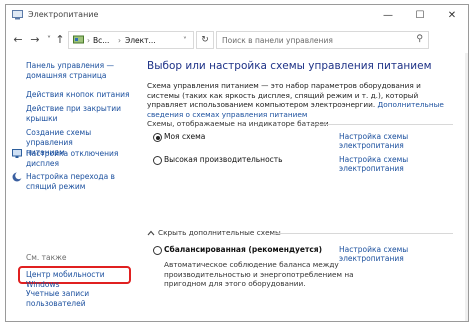  What do you see at coordinates (18, 40) in the screenshot?
I see `back-arrow-icon: ←` at bounding box center [18, 40].